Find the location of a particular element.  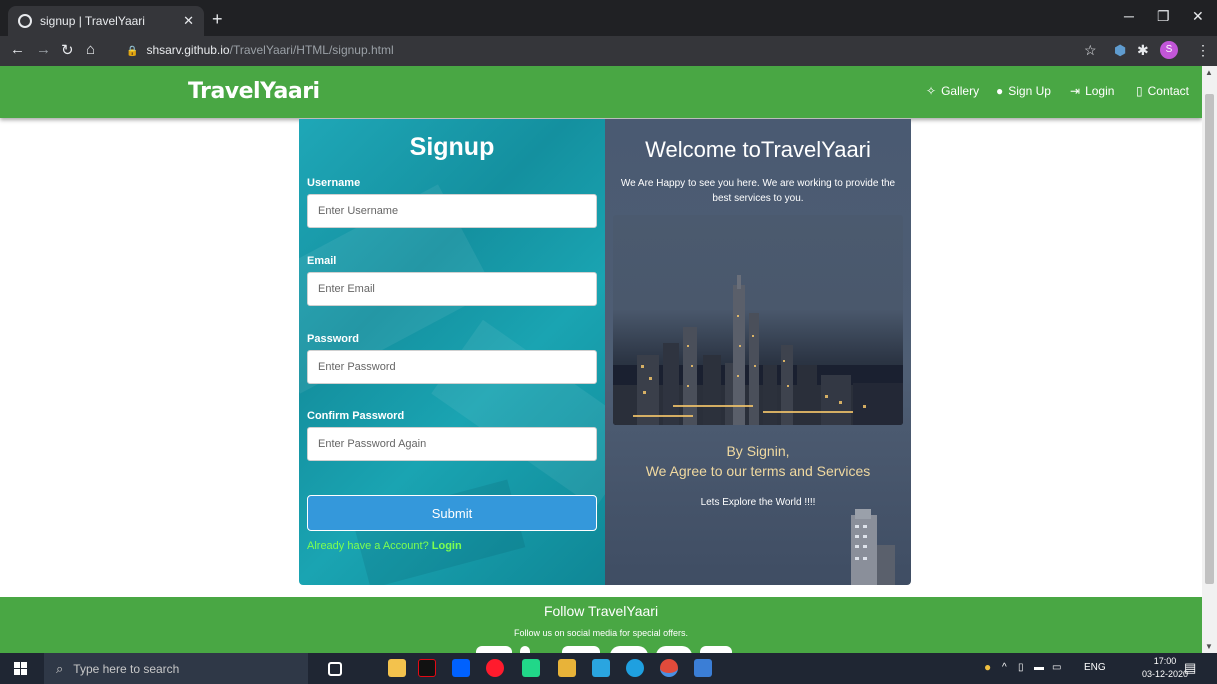

by-signin-text: By Signin, is located at coordinates (758, 451).